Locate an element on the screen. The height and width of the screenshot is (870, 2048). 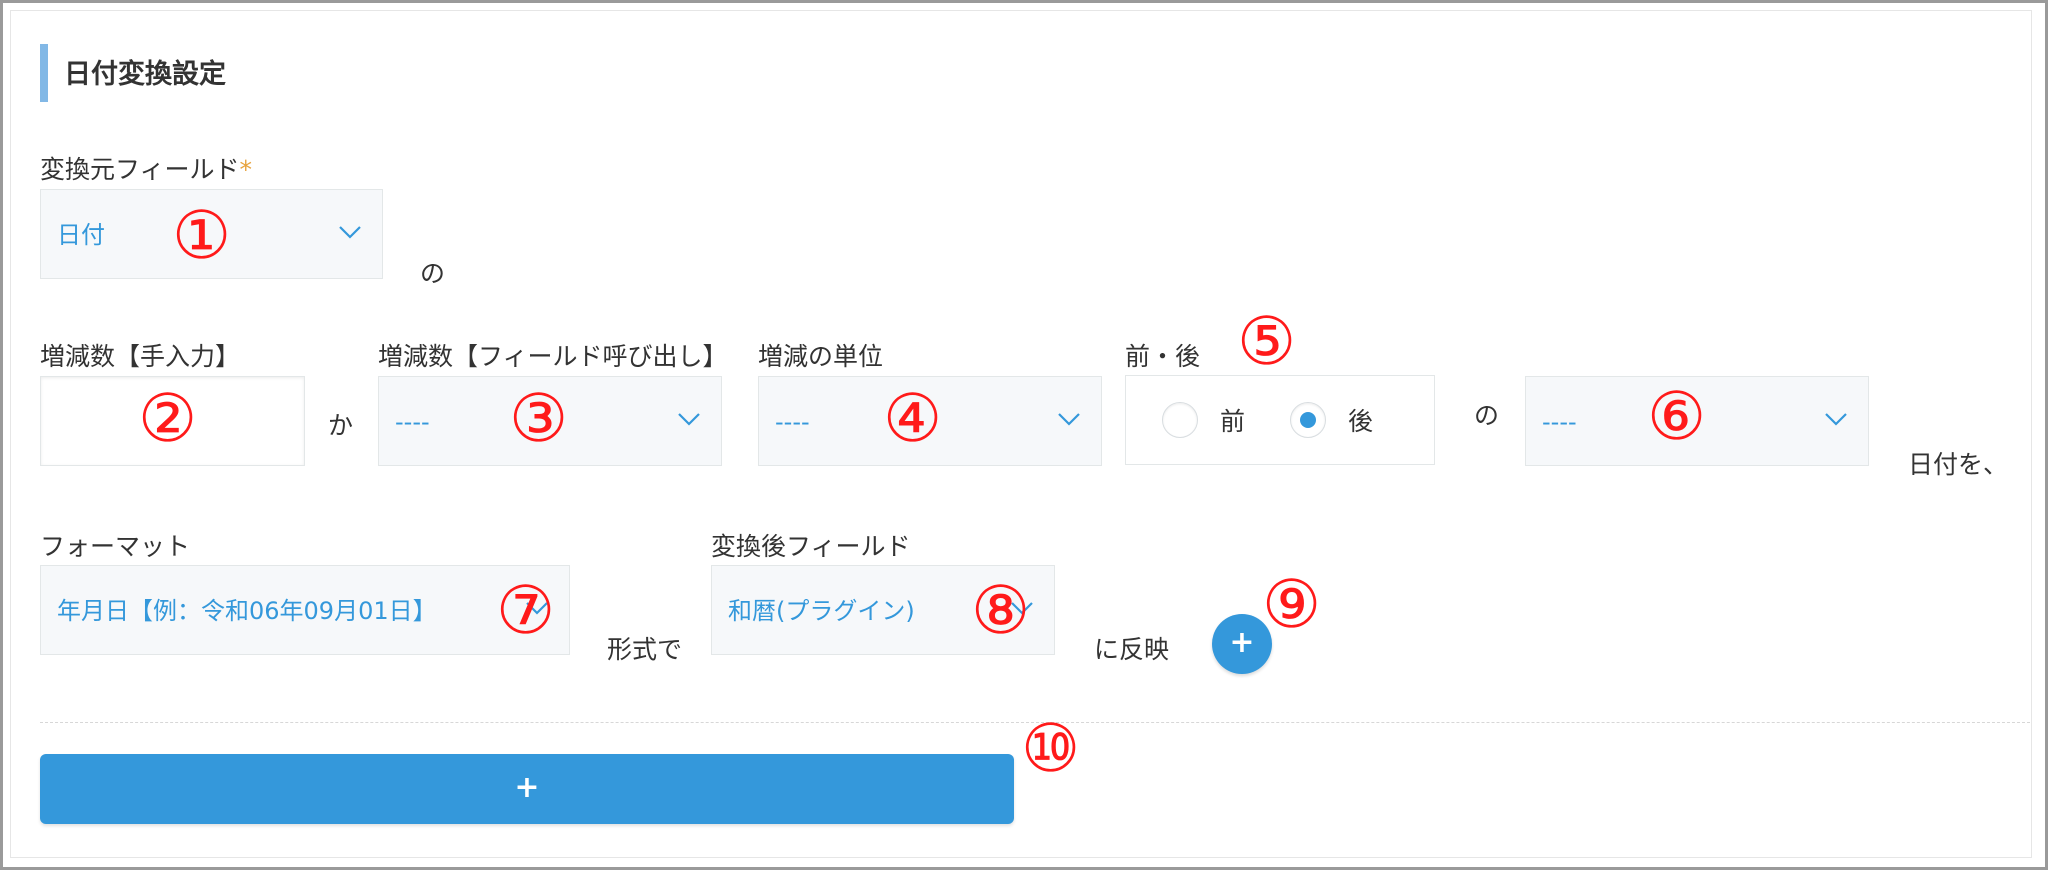
callout-6: ⑥ is located at coordinates (1677, 416).